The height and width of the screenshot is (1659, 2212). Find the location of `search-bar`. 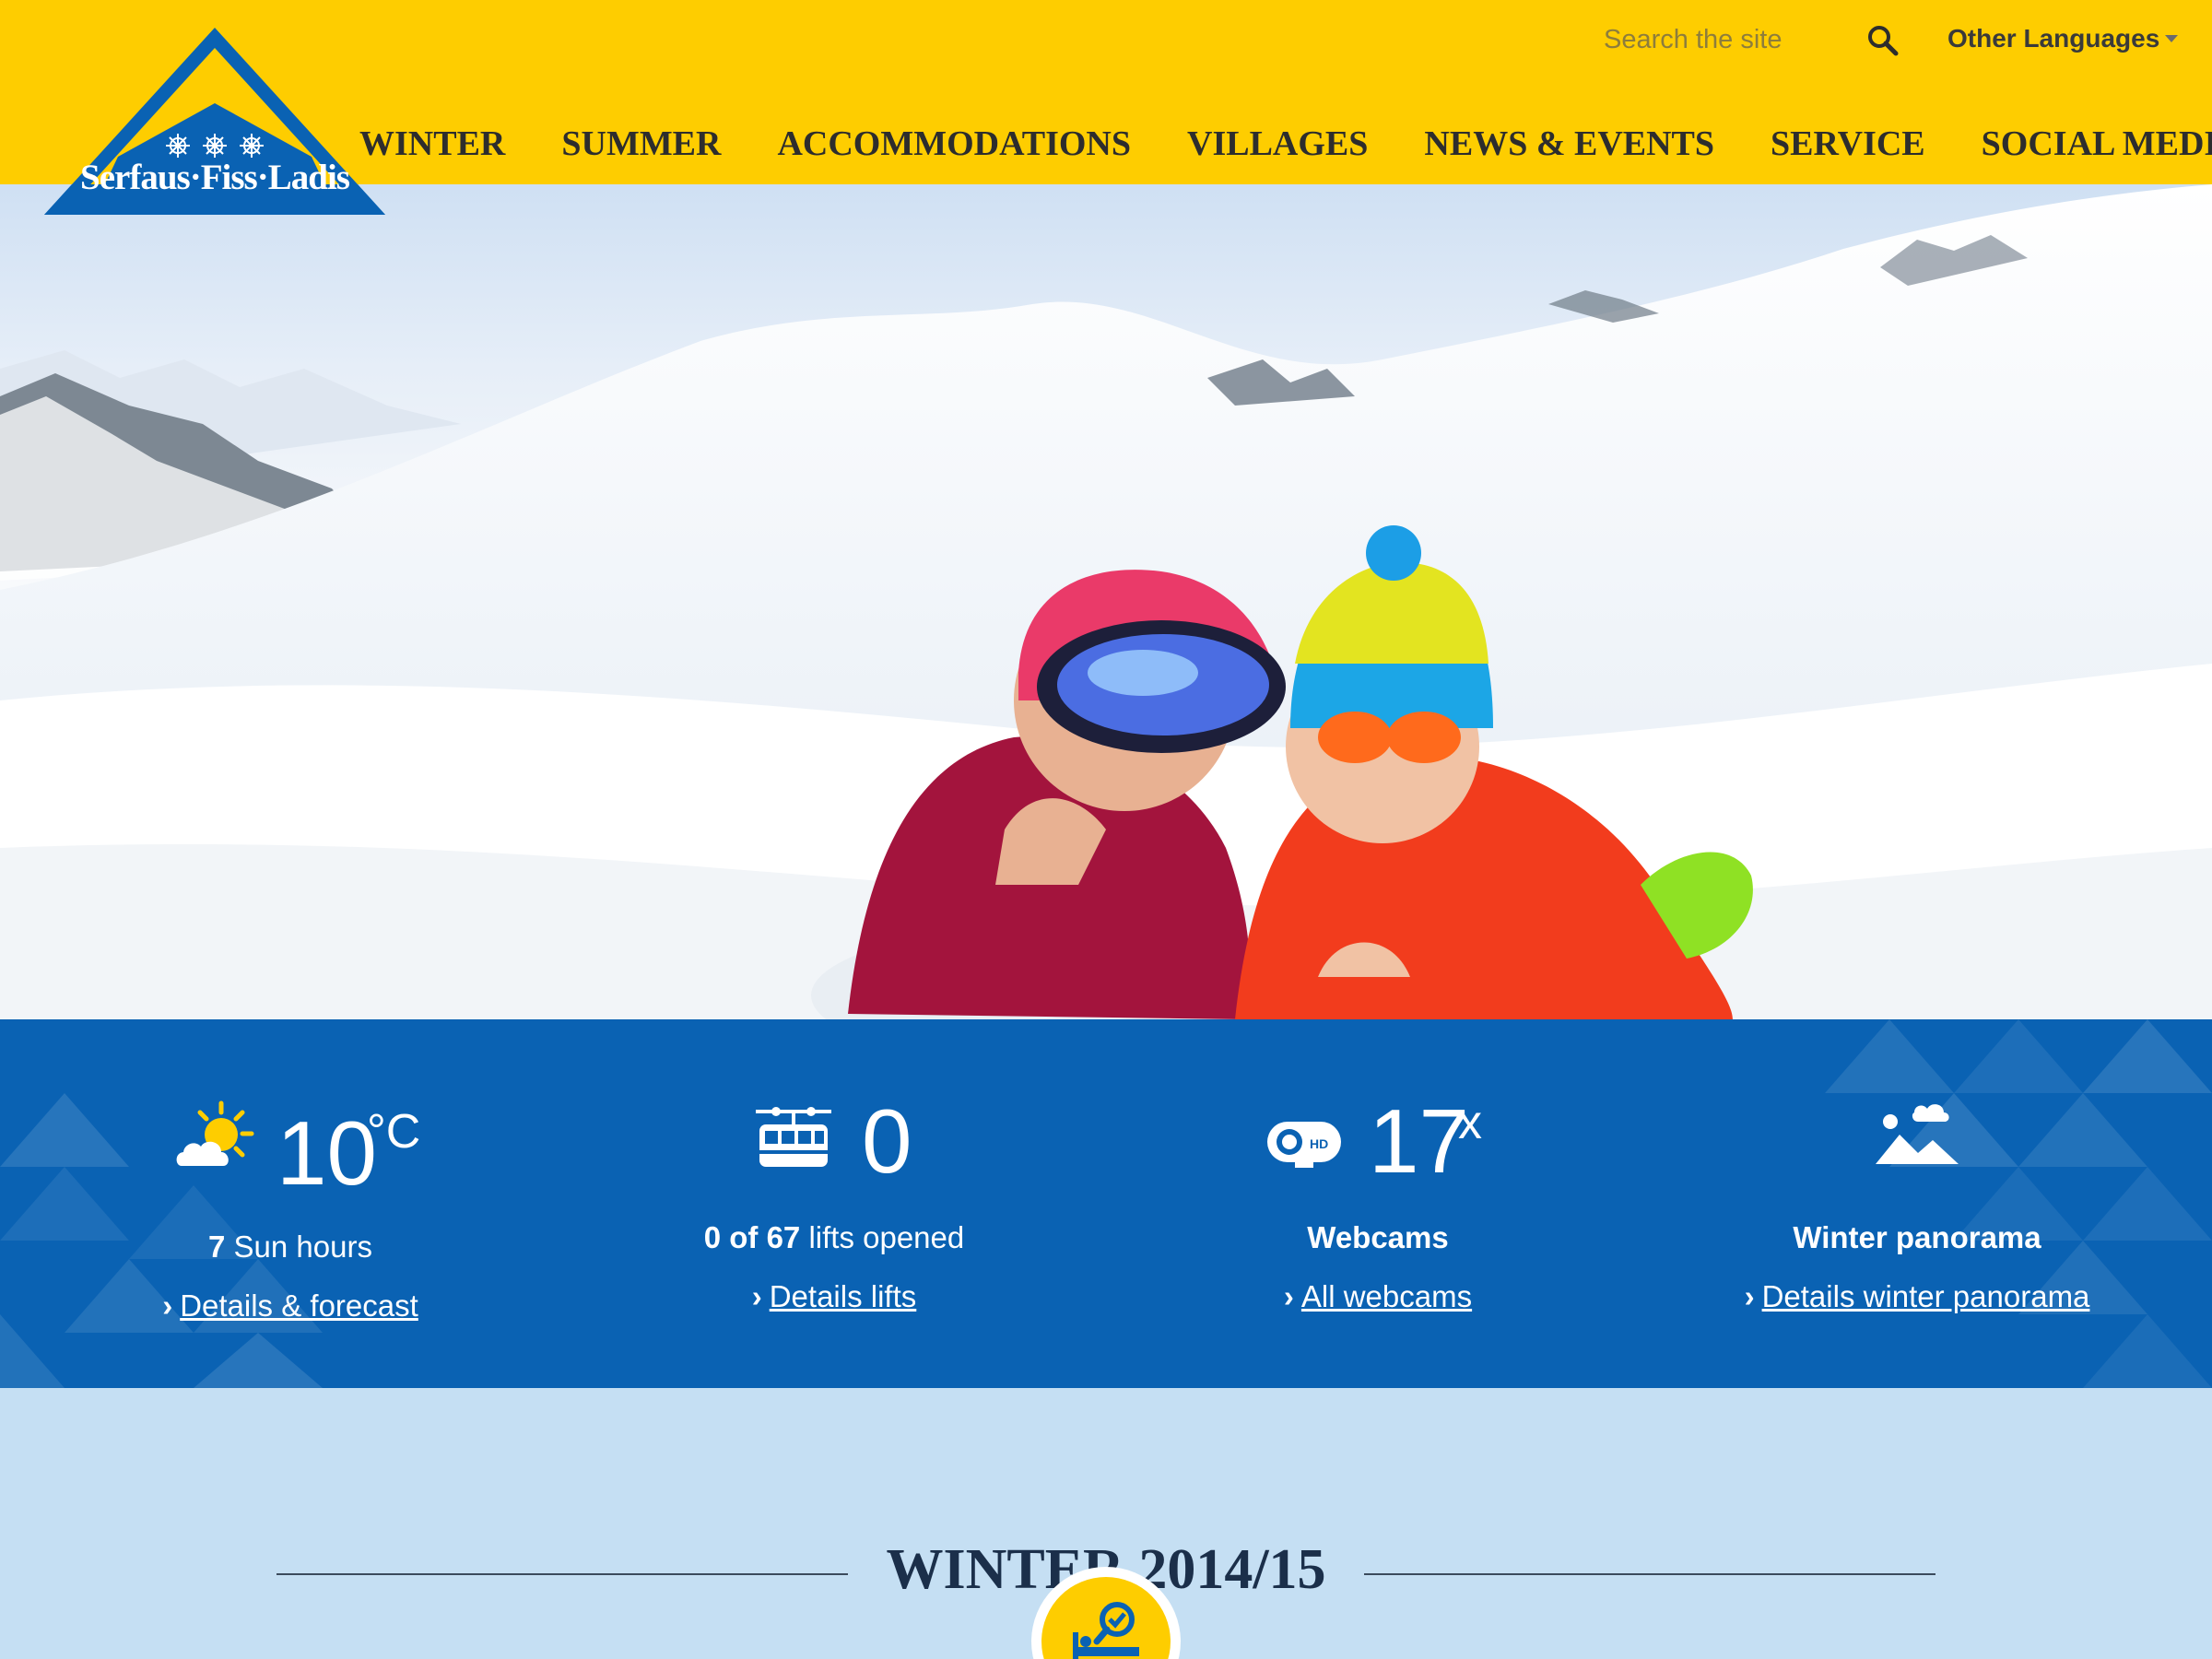

search-bar is located at coordinates (1751, 40).